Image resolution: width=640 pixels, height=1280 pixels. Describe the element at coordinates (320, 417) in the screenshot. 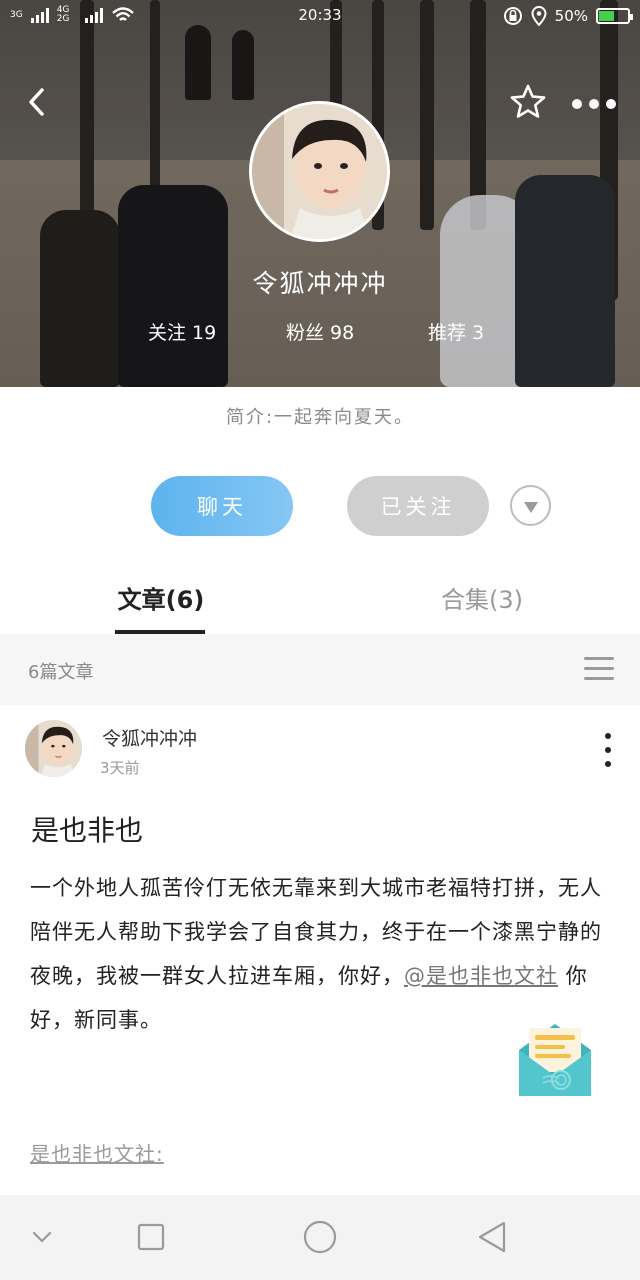

I see `profile-intro: 简介:一起奔向夏天。` at that location.